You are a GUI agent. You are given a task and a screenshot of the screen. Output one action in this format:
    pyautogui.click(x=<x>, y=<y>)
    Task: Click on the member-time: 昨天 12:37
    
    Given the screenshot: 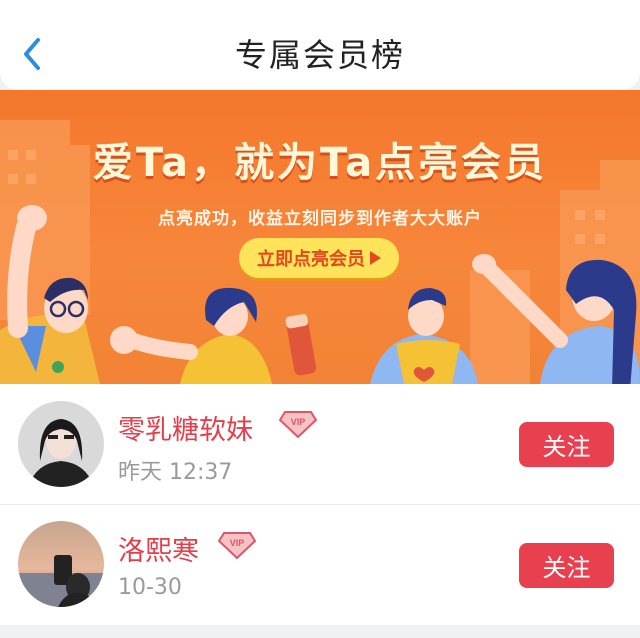 What is the action you would take?
    pyautogui.click(x=175, y=472)
    